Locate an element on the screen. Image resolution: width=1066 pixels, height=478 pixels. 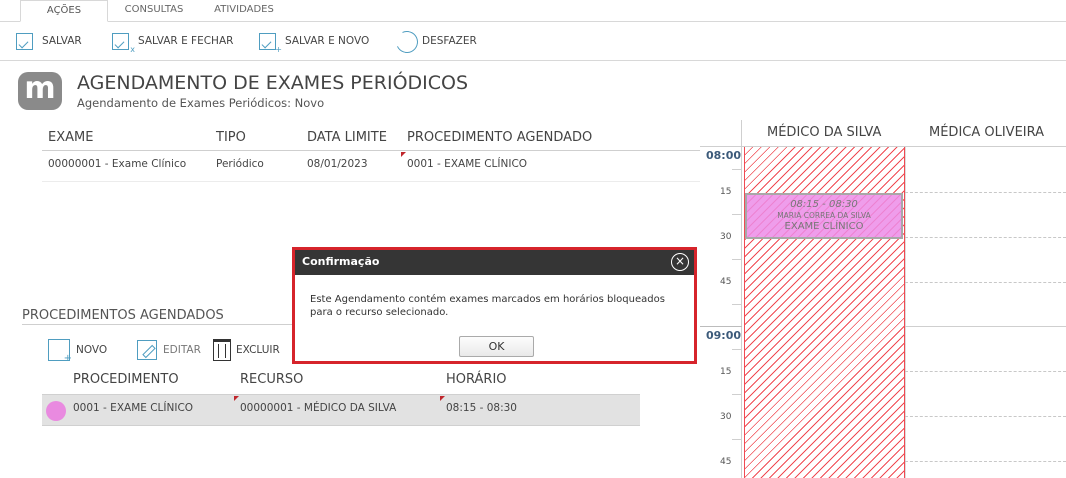
exam-type-cell: Periódico is located at coordinates (240, 164).